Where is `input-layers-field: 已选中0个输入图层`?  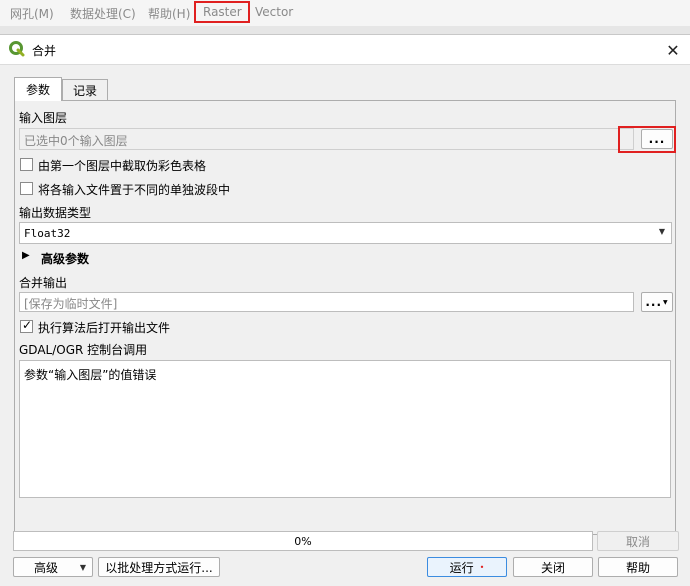 input-layers-field: 已选中0个输入图层 is located at coordinates (326, 139).